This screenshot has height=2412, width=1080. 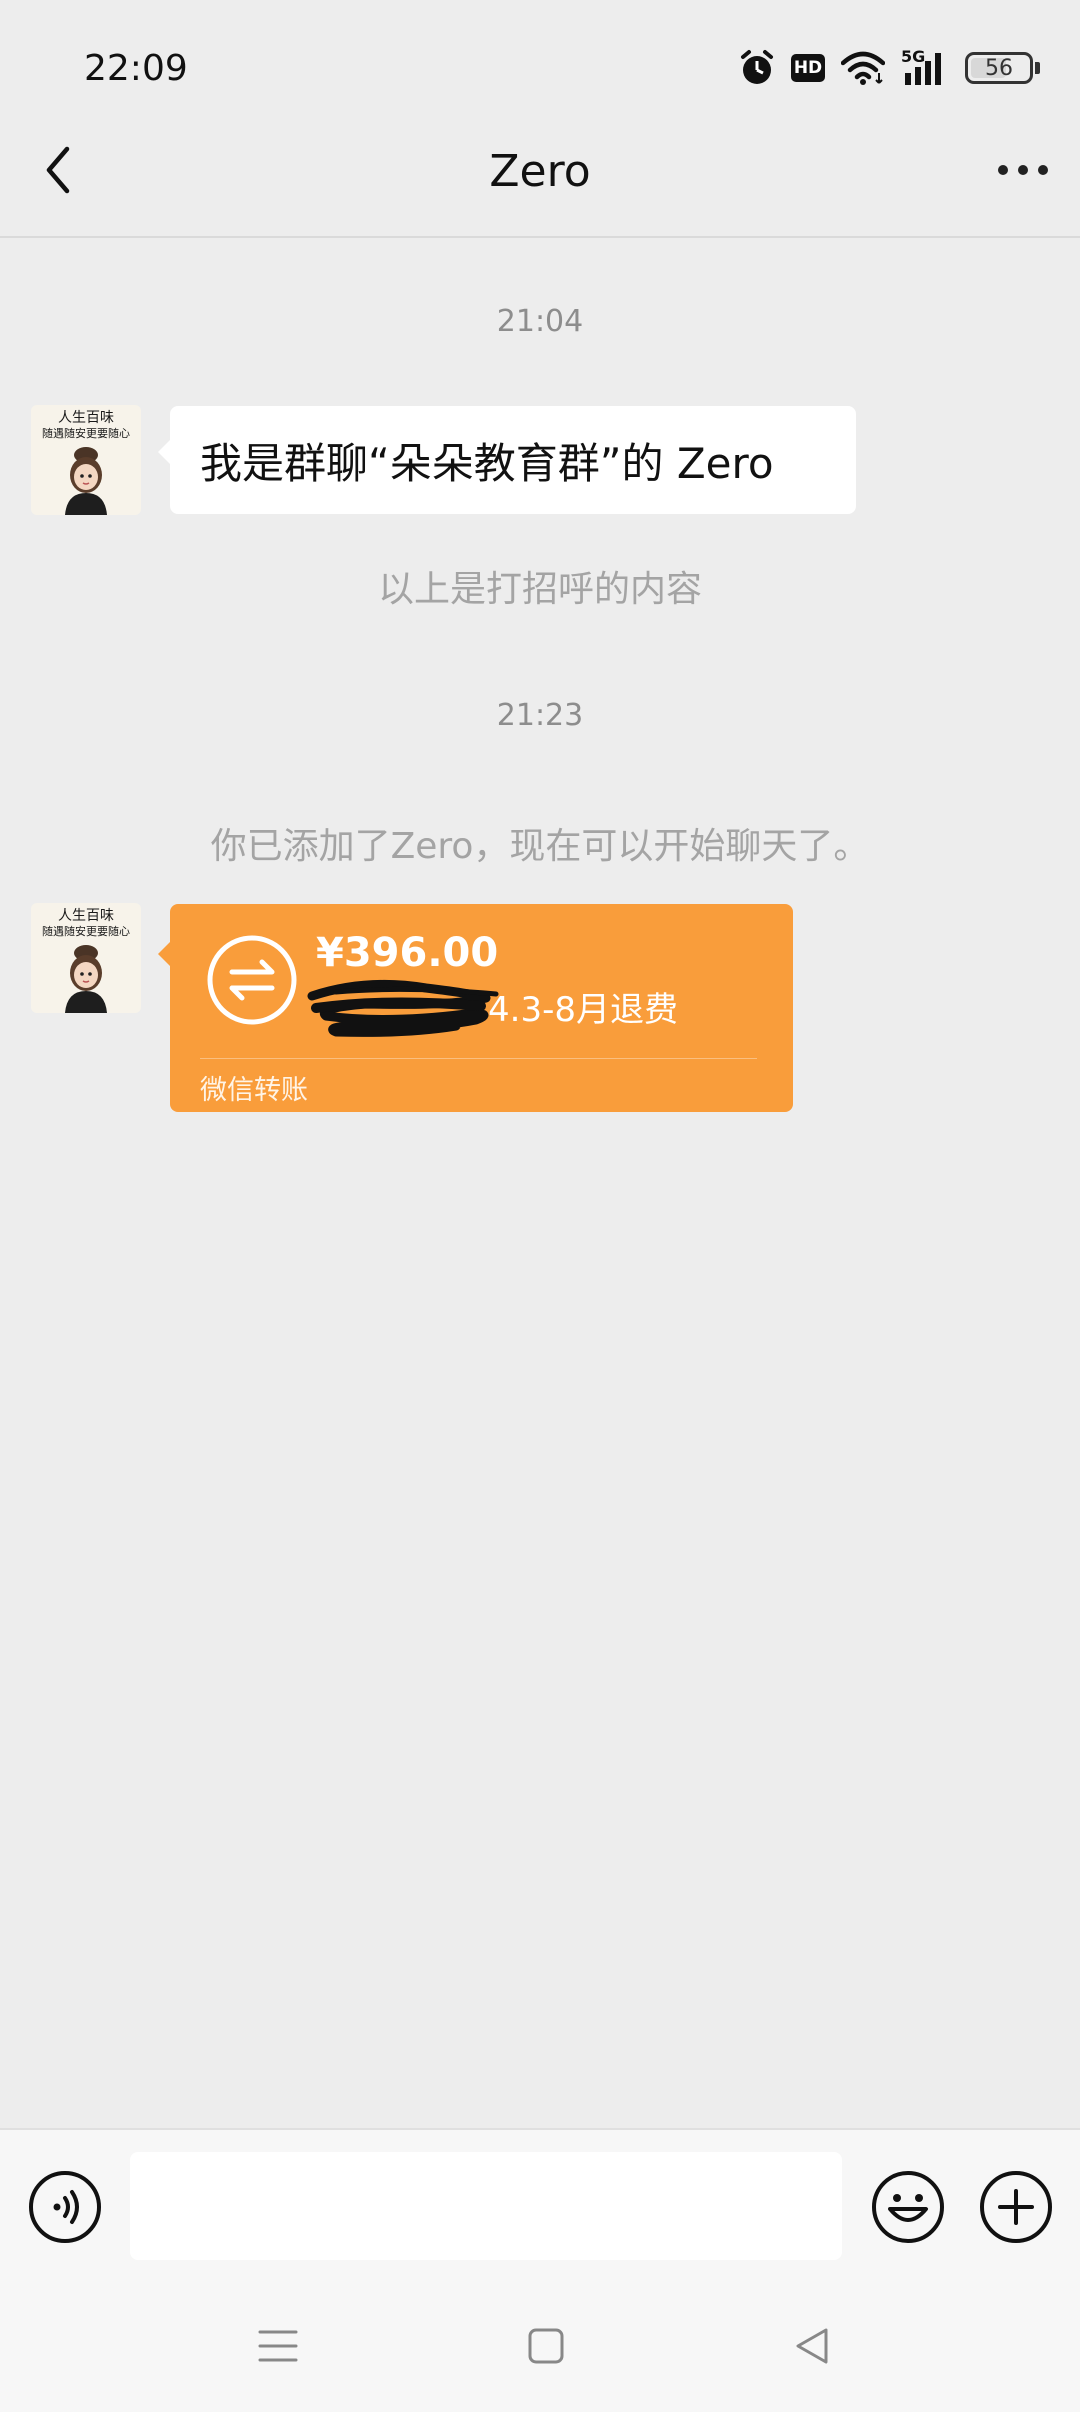 What do you see at coordinates (486, 2206) in the screenshot?
I see `message-input` at bounding box center [486, 2206].